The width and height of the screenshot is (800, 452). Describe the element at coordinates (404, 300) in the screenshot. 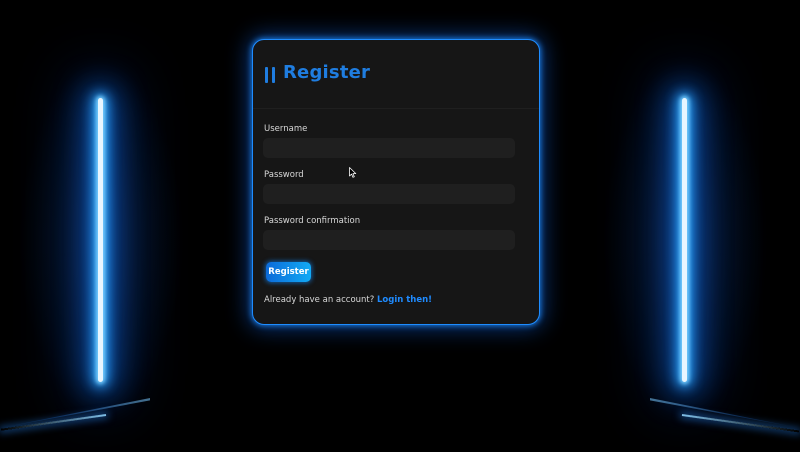

I see `login-link: Login then!` at that location.